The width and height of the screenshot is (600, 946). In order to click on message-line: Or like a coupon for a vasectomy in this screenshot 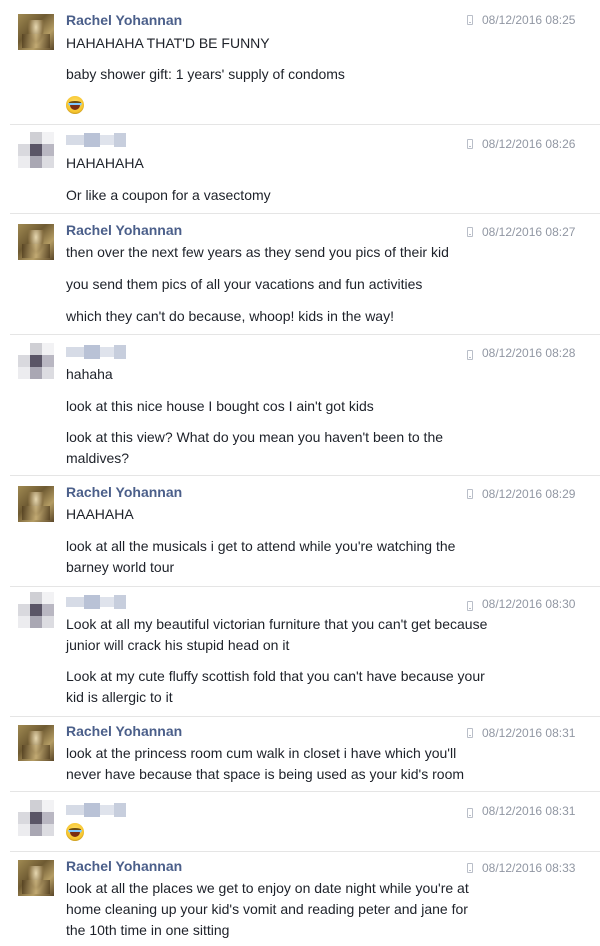, I will do `click(168, 195)`.